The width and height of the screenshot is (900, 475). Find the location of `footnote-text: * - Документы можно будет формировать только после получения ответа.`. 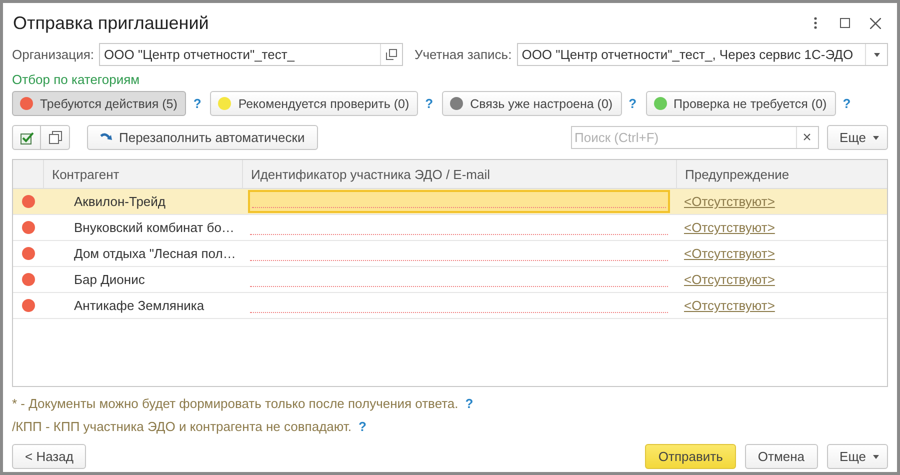

footnote-text: * - Документы можно будет формировать только после получения ответа. is located at coordinates (235, 403).